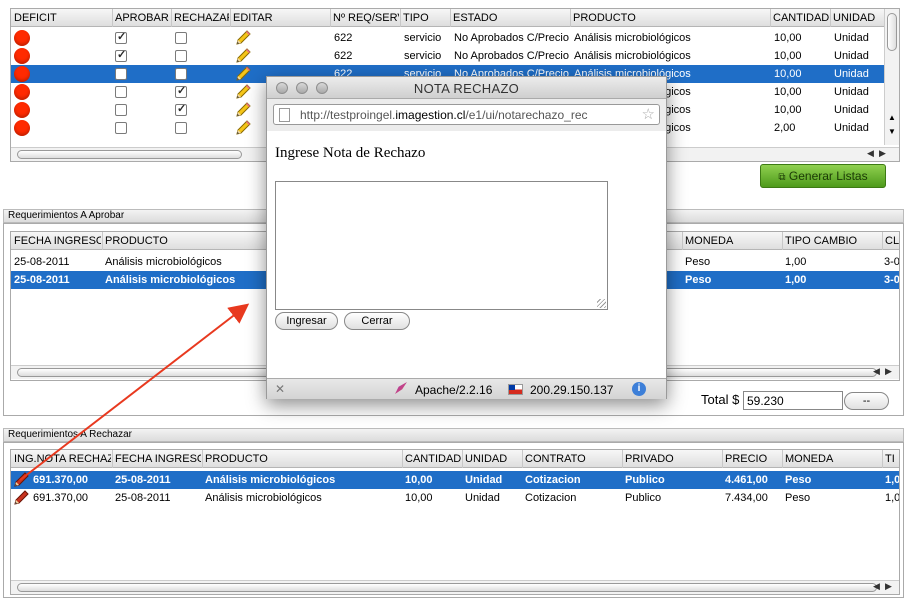 The width and height of the screenshot is (907, 602). I want to click on cell-privado: Publico, so click(645, 480).